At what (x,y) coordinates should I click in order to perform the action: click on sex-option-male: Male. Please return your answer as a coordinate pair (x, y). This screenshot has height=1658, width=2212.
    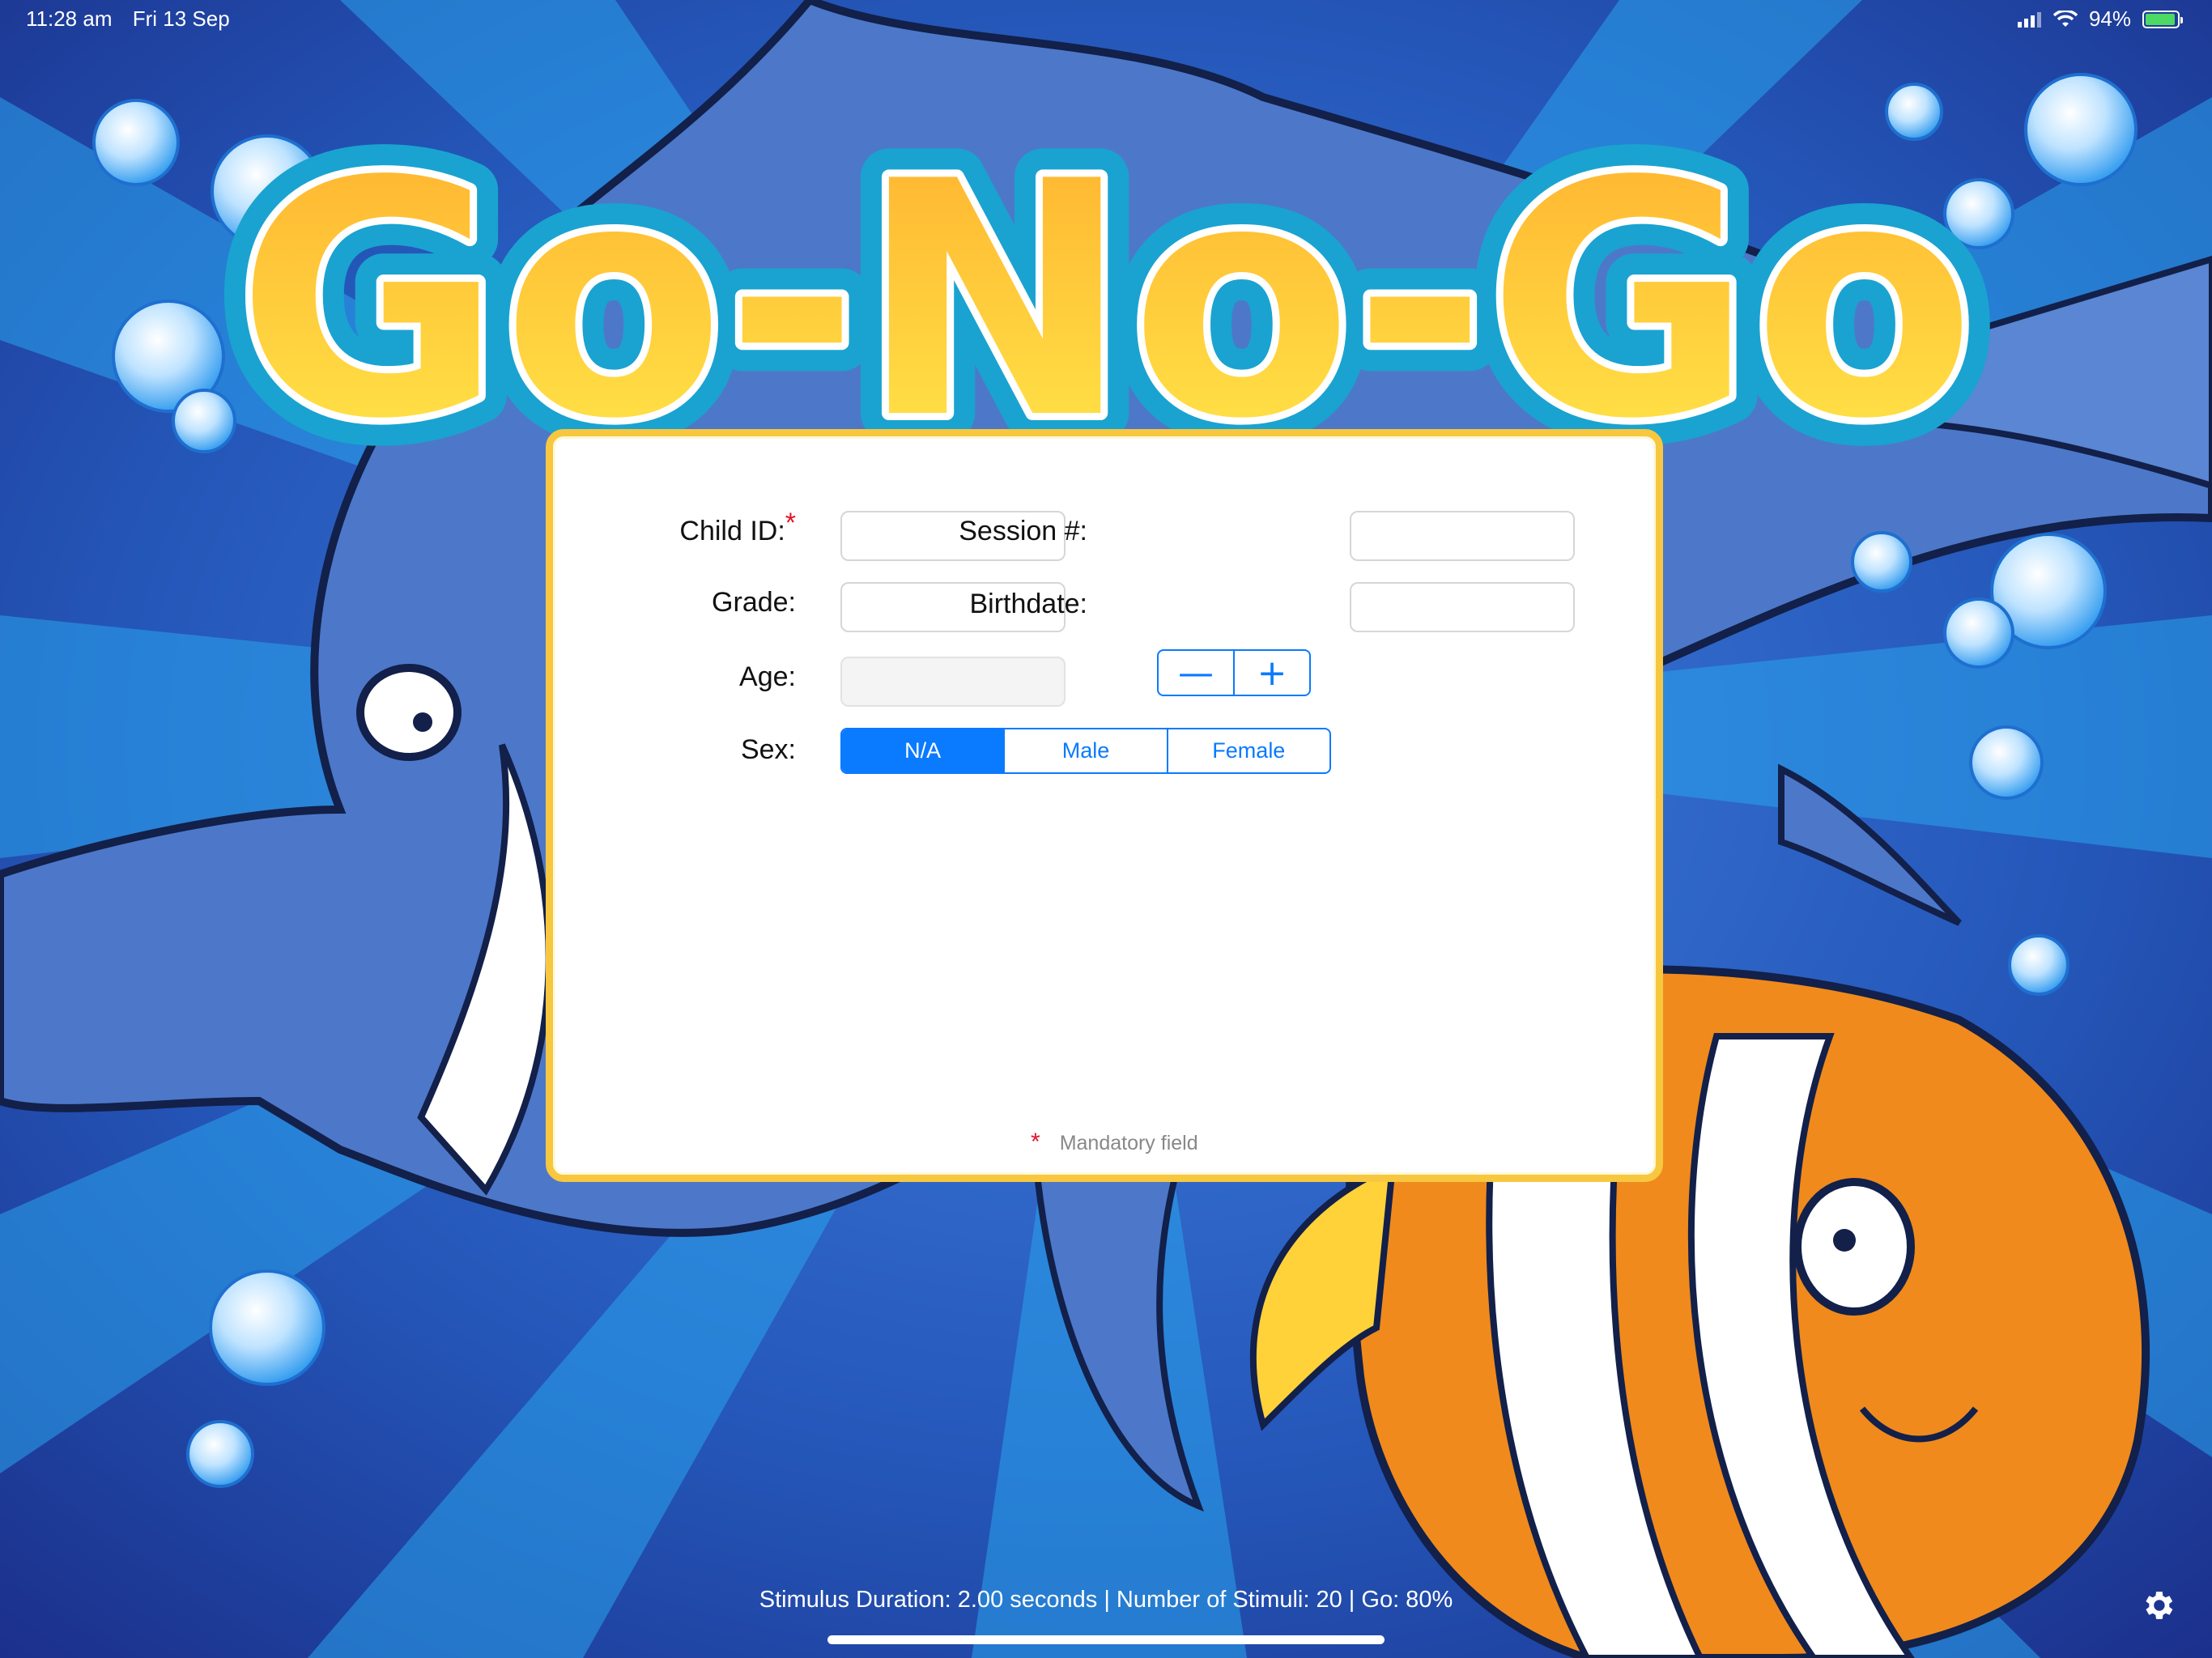
    Looking at the image, I should click on (1085, 750).